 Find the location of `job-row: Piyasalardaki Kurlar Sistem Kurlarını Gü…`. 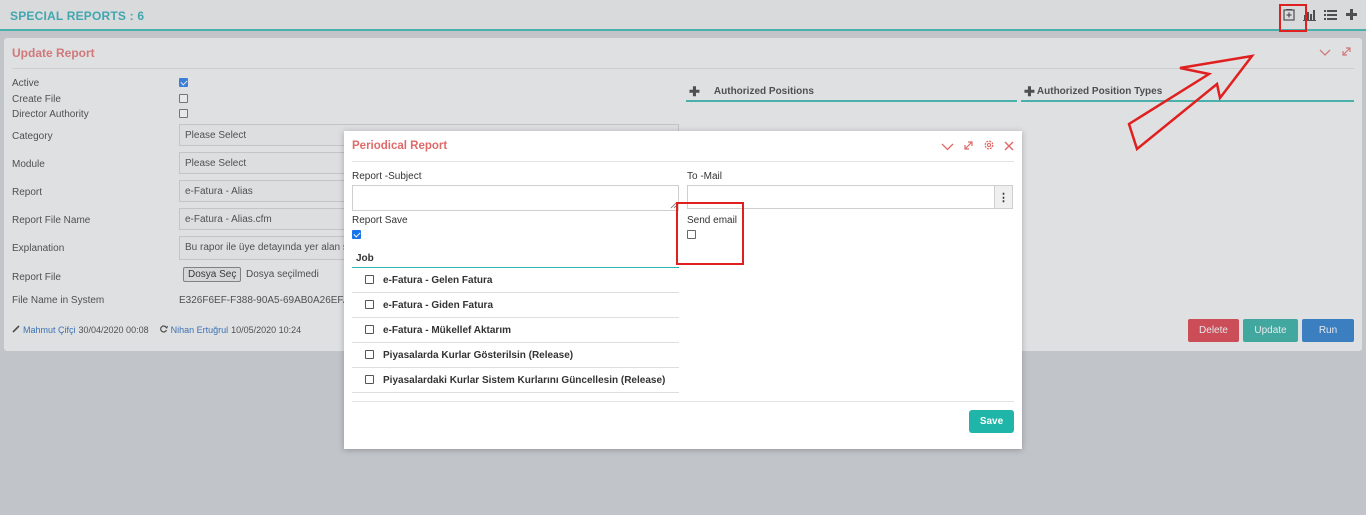

job-row: Piyasalardaki Kurlar Sistem Kurlarını Gü… is located at coordinates (515, 380).